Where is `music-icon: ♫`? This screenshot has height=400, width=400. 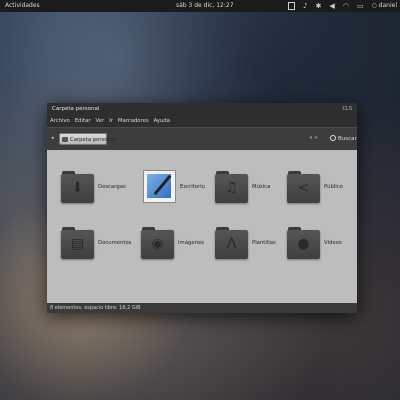
music-icon: ♫ is located at coordinates (231, 186).